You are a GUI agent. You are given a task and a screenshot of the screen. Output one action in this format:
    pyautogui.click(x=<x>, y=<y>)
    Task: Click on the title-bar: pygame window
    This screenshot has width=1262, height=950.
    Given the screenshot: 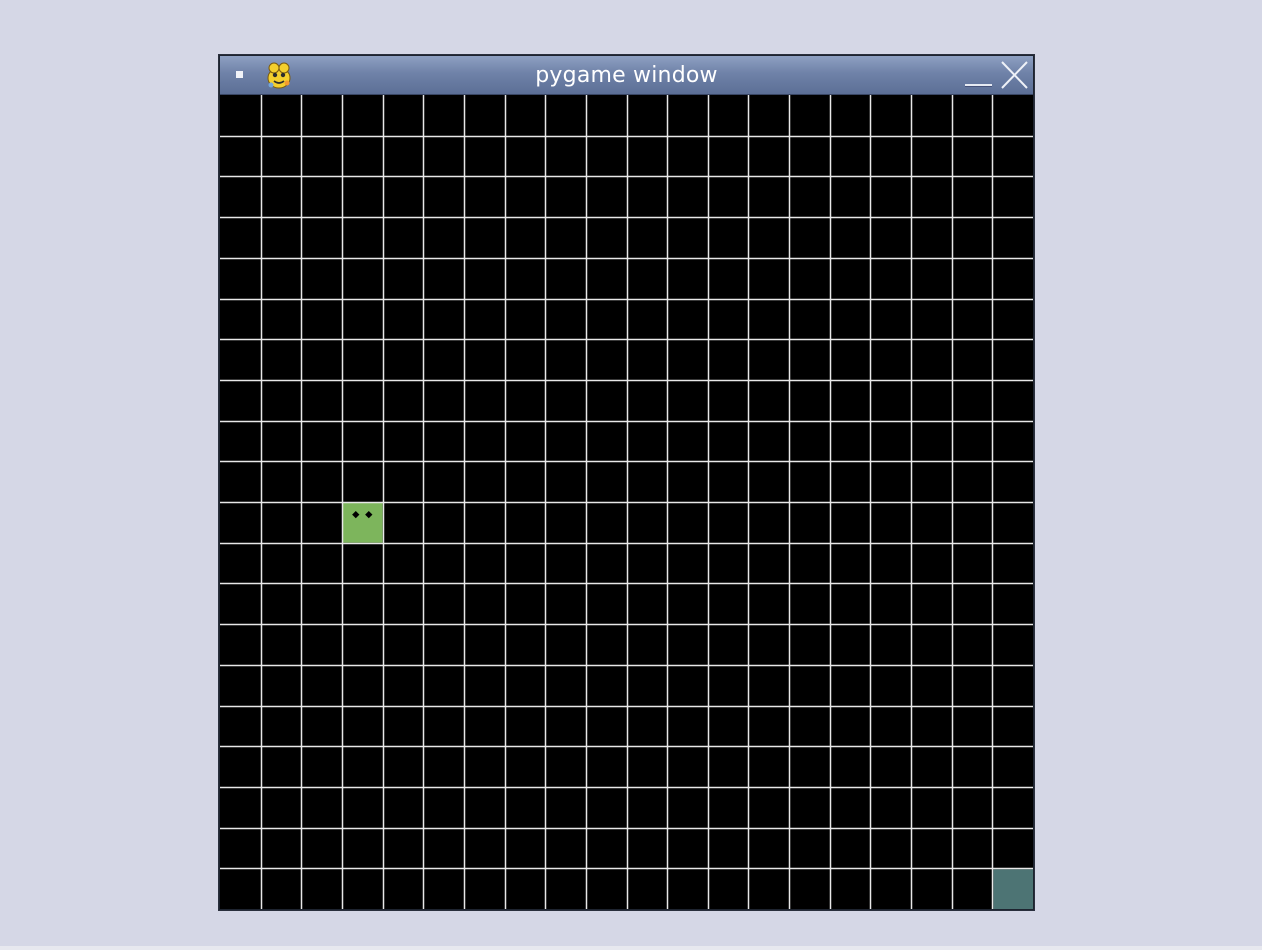 What is the action you would take?
    pyautogui.click(x=626, y=75)
    